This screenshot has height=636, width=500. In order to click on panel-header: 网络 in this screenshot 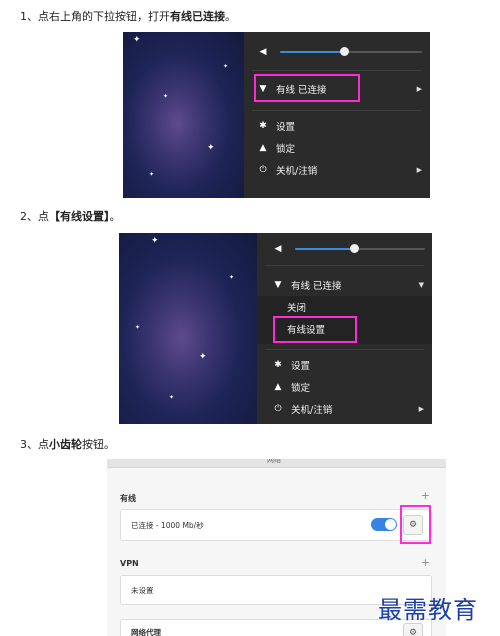, I will do `click(276, 463)`.